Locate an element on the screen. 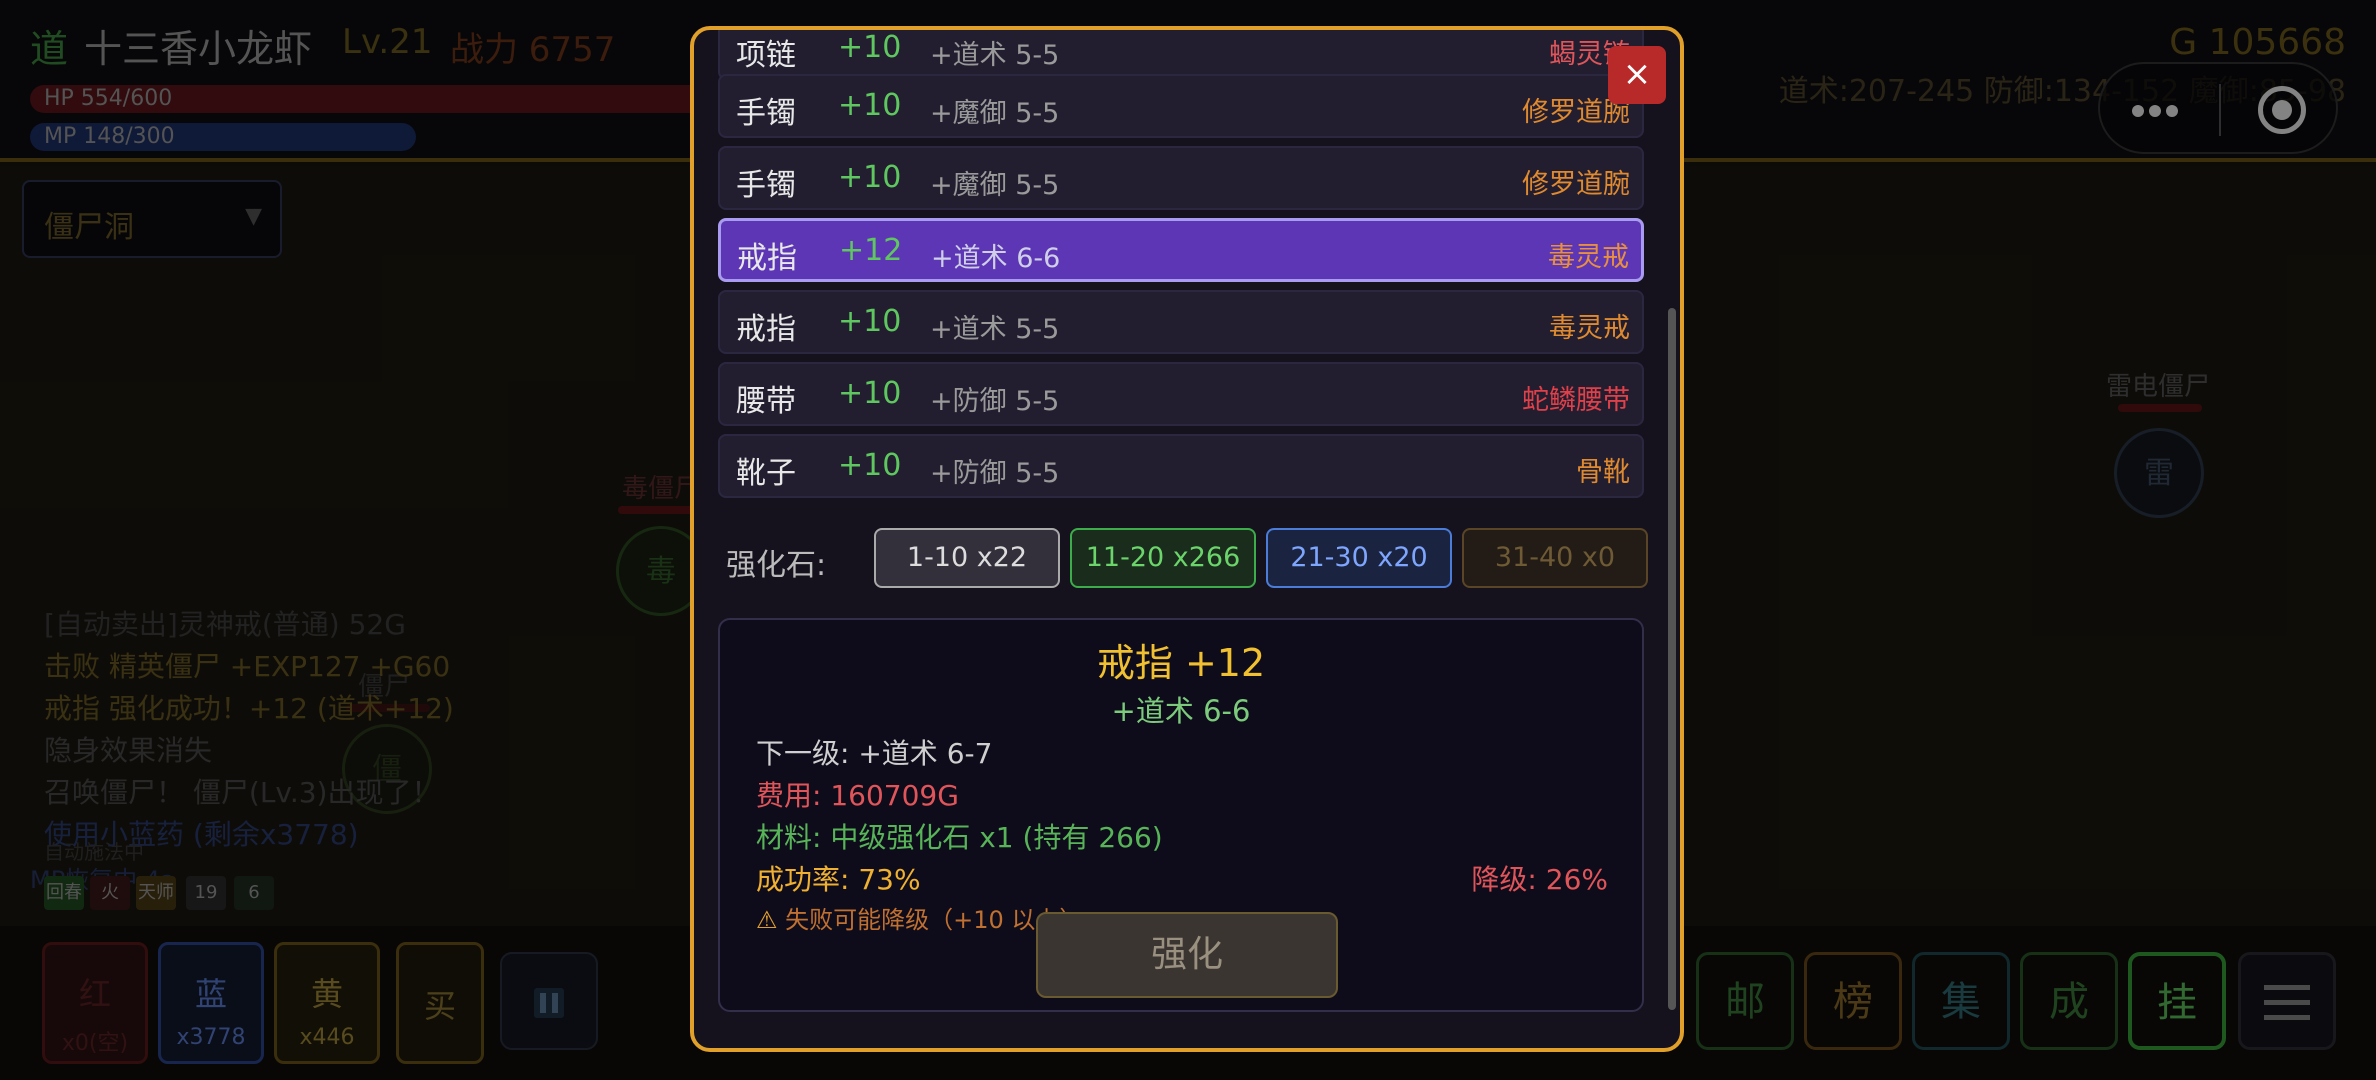 Image resolution: width=2376 pixels, height=1080 pixels. equipment-row-selected: 戒指 +12 +道术 6-6 毒灵戒 is located at coordinates (1181, 250).